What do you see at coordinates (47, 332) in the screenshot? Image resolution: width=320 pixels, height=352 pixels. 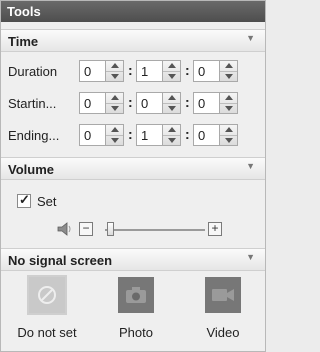 I see `option-label: Do not set` at bounding box center [47, 332].